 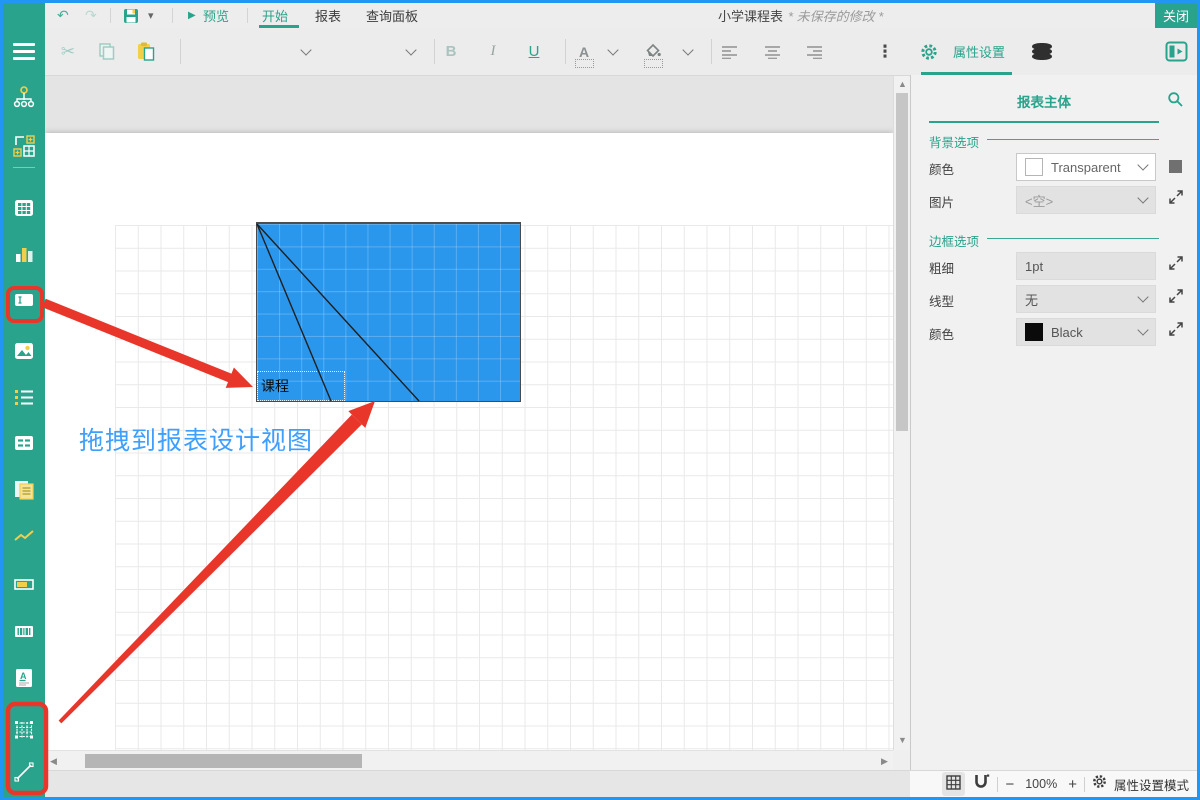 What do you see at coordinates (306, 51) in the screenshot?
I see `font-family-caret` at bounding box center [306, 51].